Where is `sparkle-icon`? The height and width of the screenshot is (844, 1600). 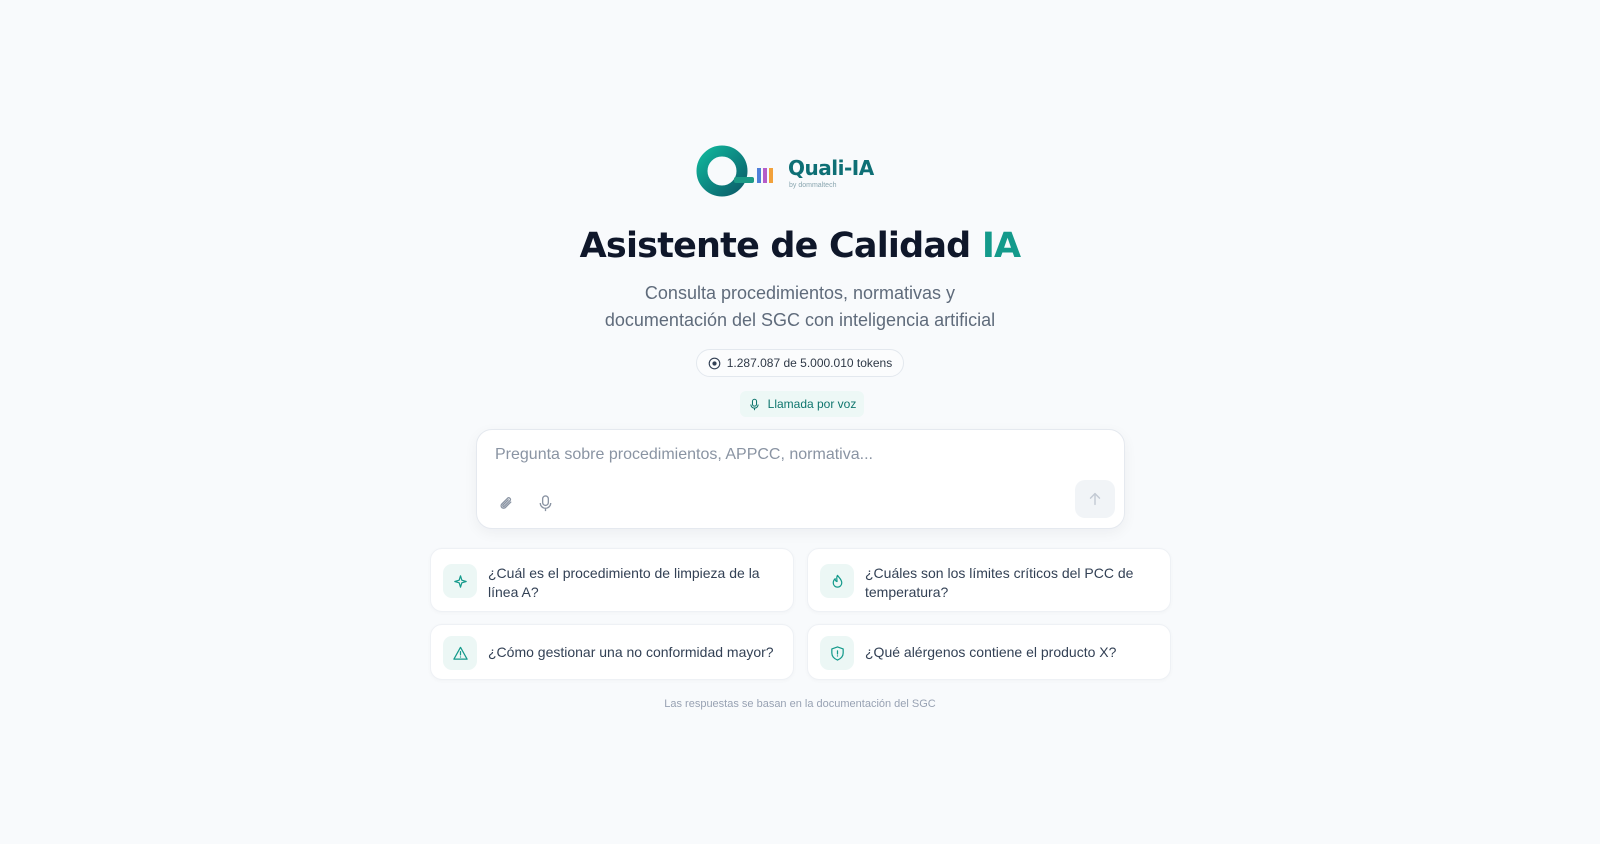
sparkle-icon is located at coordinates (460, 581).